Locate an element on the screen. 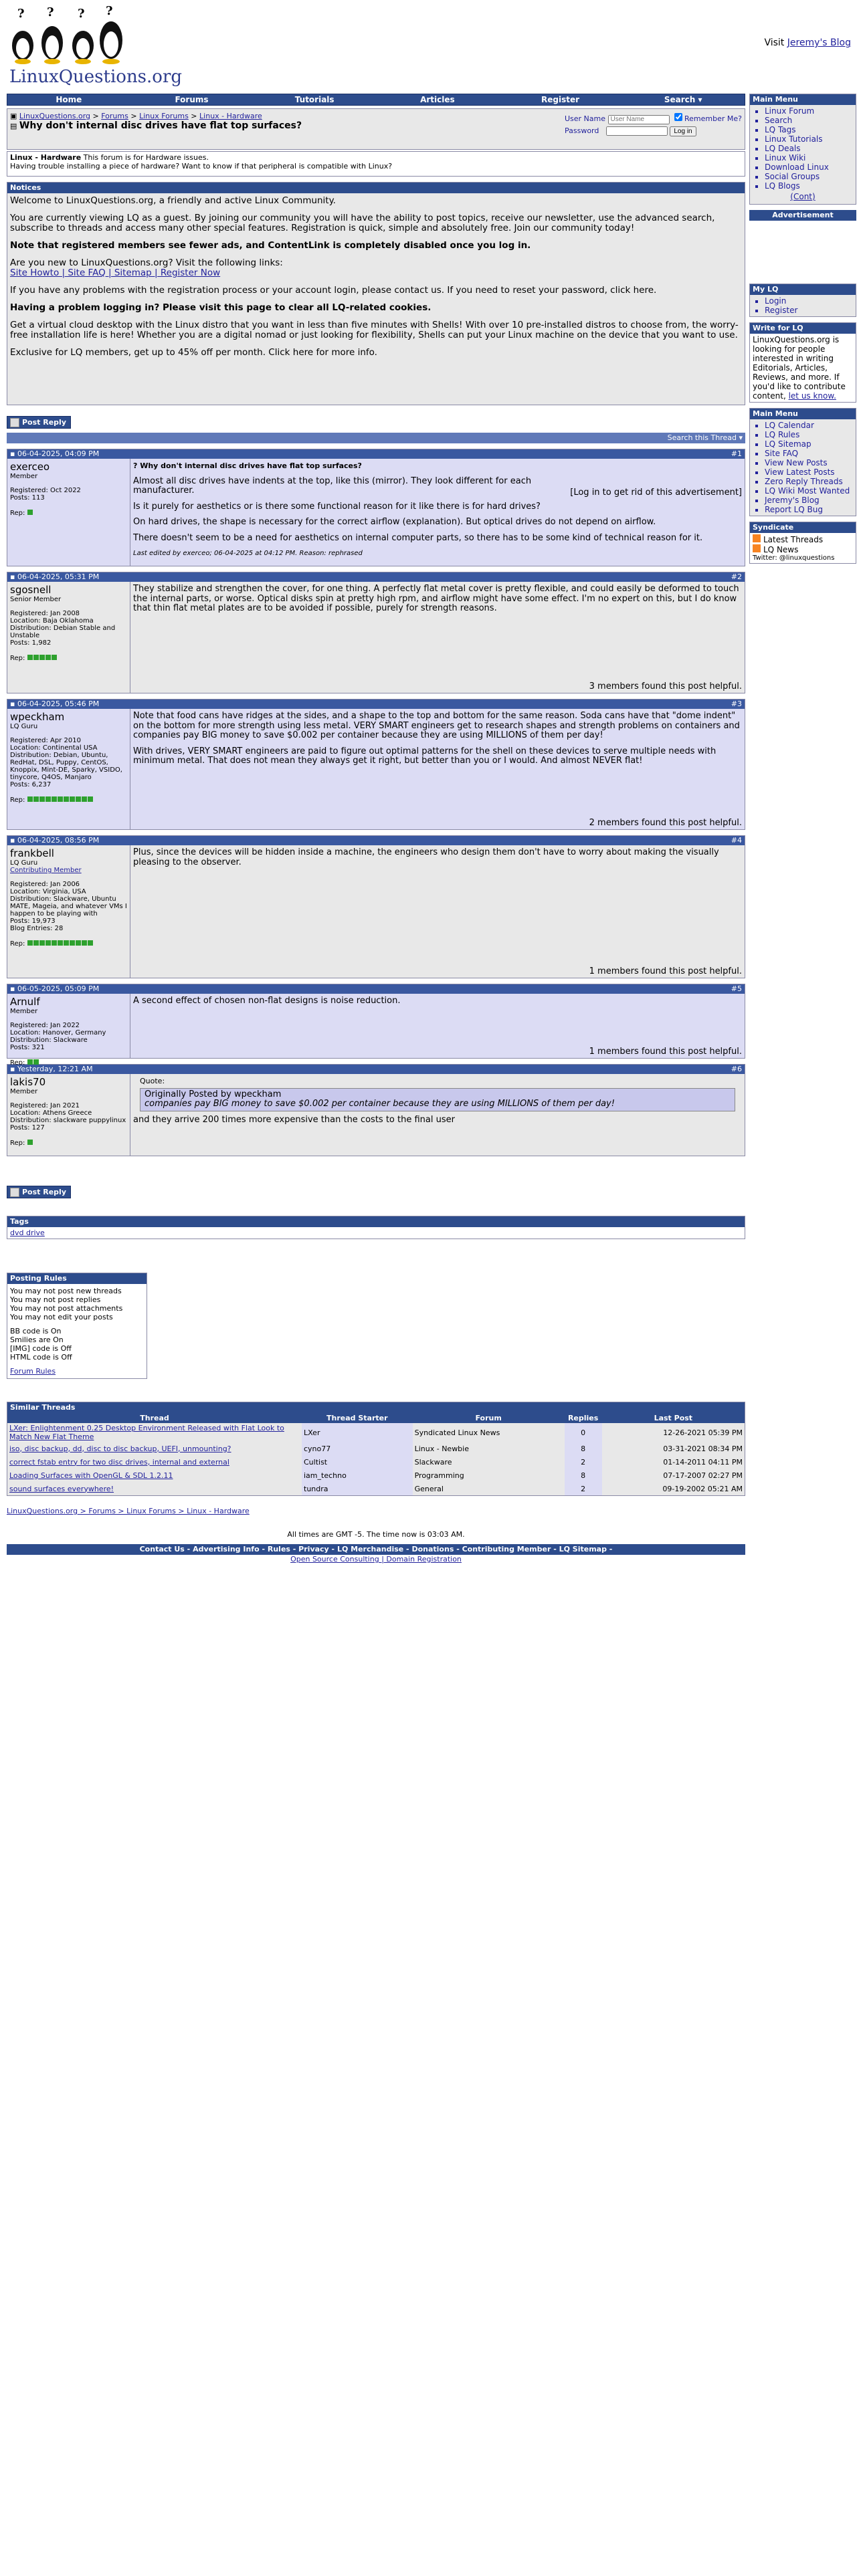  forum-rules-link: Forum Rules is located at coordinates (77, 1372).